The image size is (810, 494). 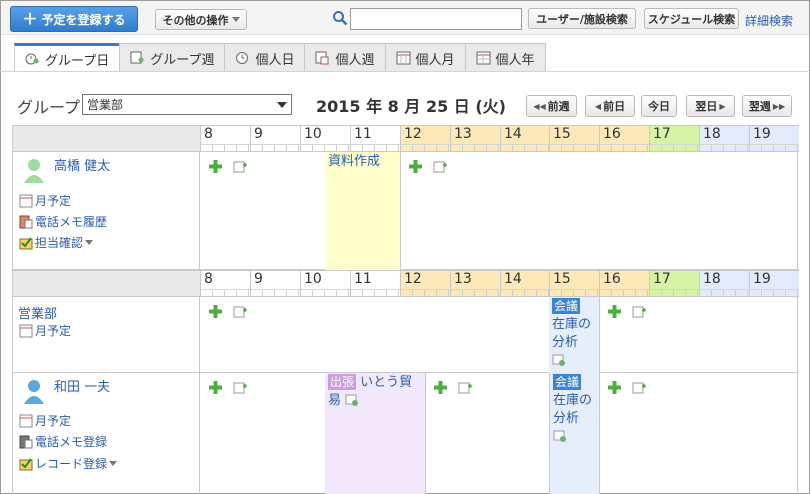 I want to click on group-label: グループ, so click(x=49, y=107).